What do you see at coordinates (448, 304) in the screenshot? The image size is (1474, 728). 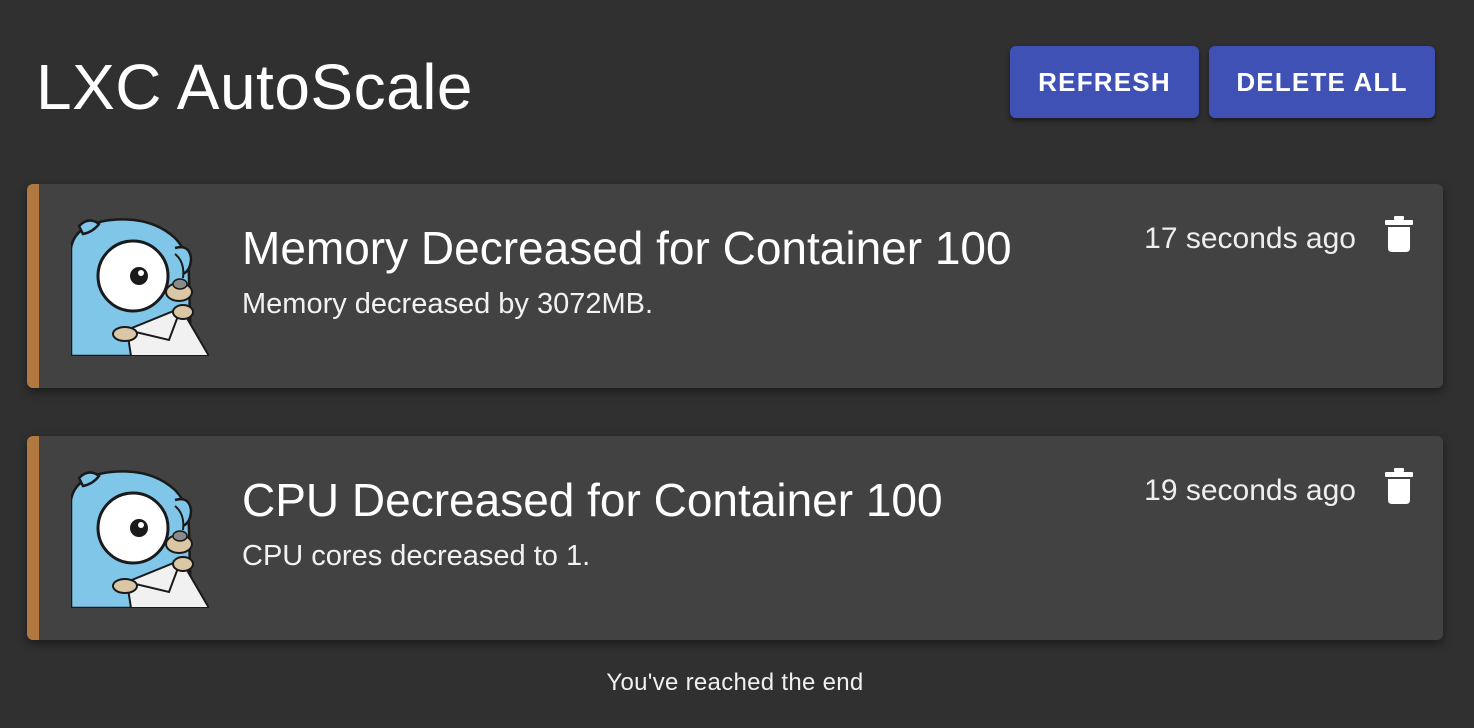 I see `notification-message: Memory decreased by 3072MB.` at bounding box center [448, 304].